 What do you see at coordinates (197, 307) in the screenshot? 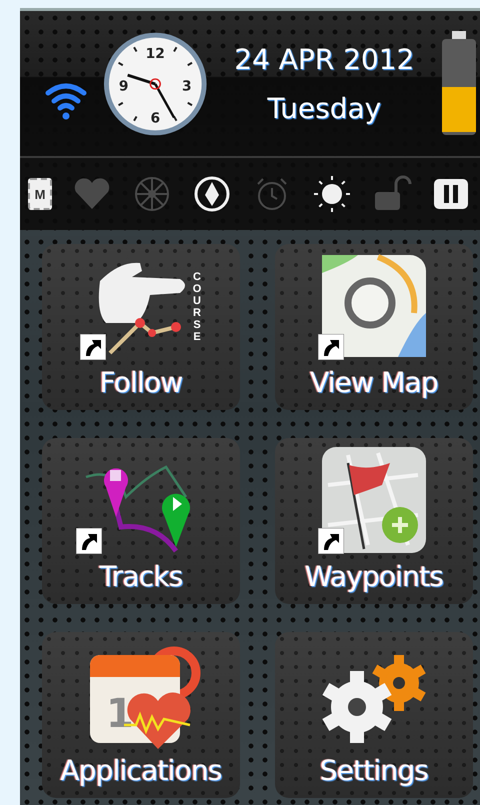
I see `course-caption: COURSE` at bounding box center [197, 307].